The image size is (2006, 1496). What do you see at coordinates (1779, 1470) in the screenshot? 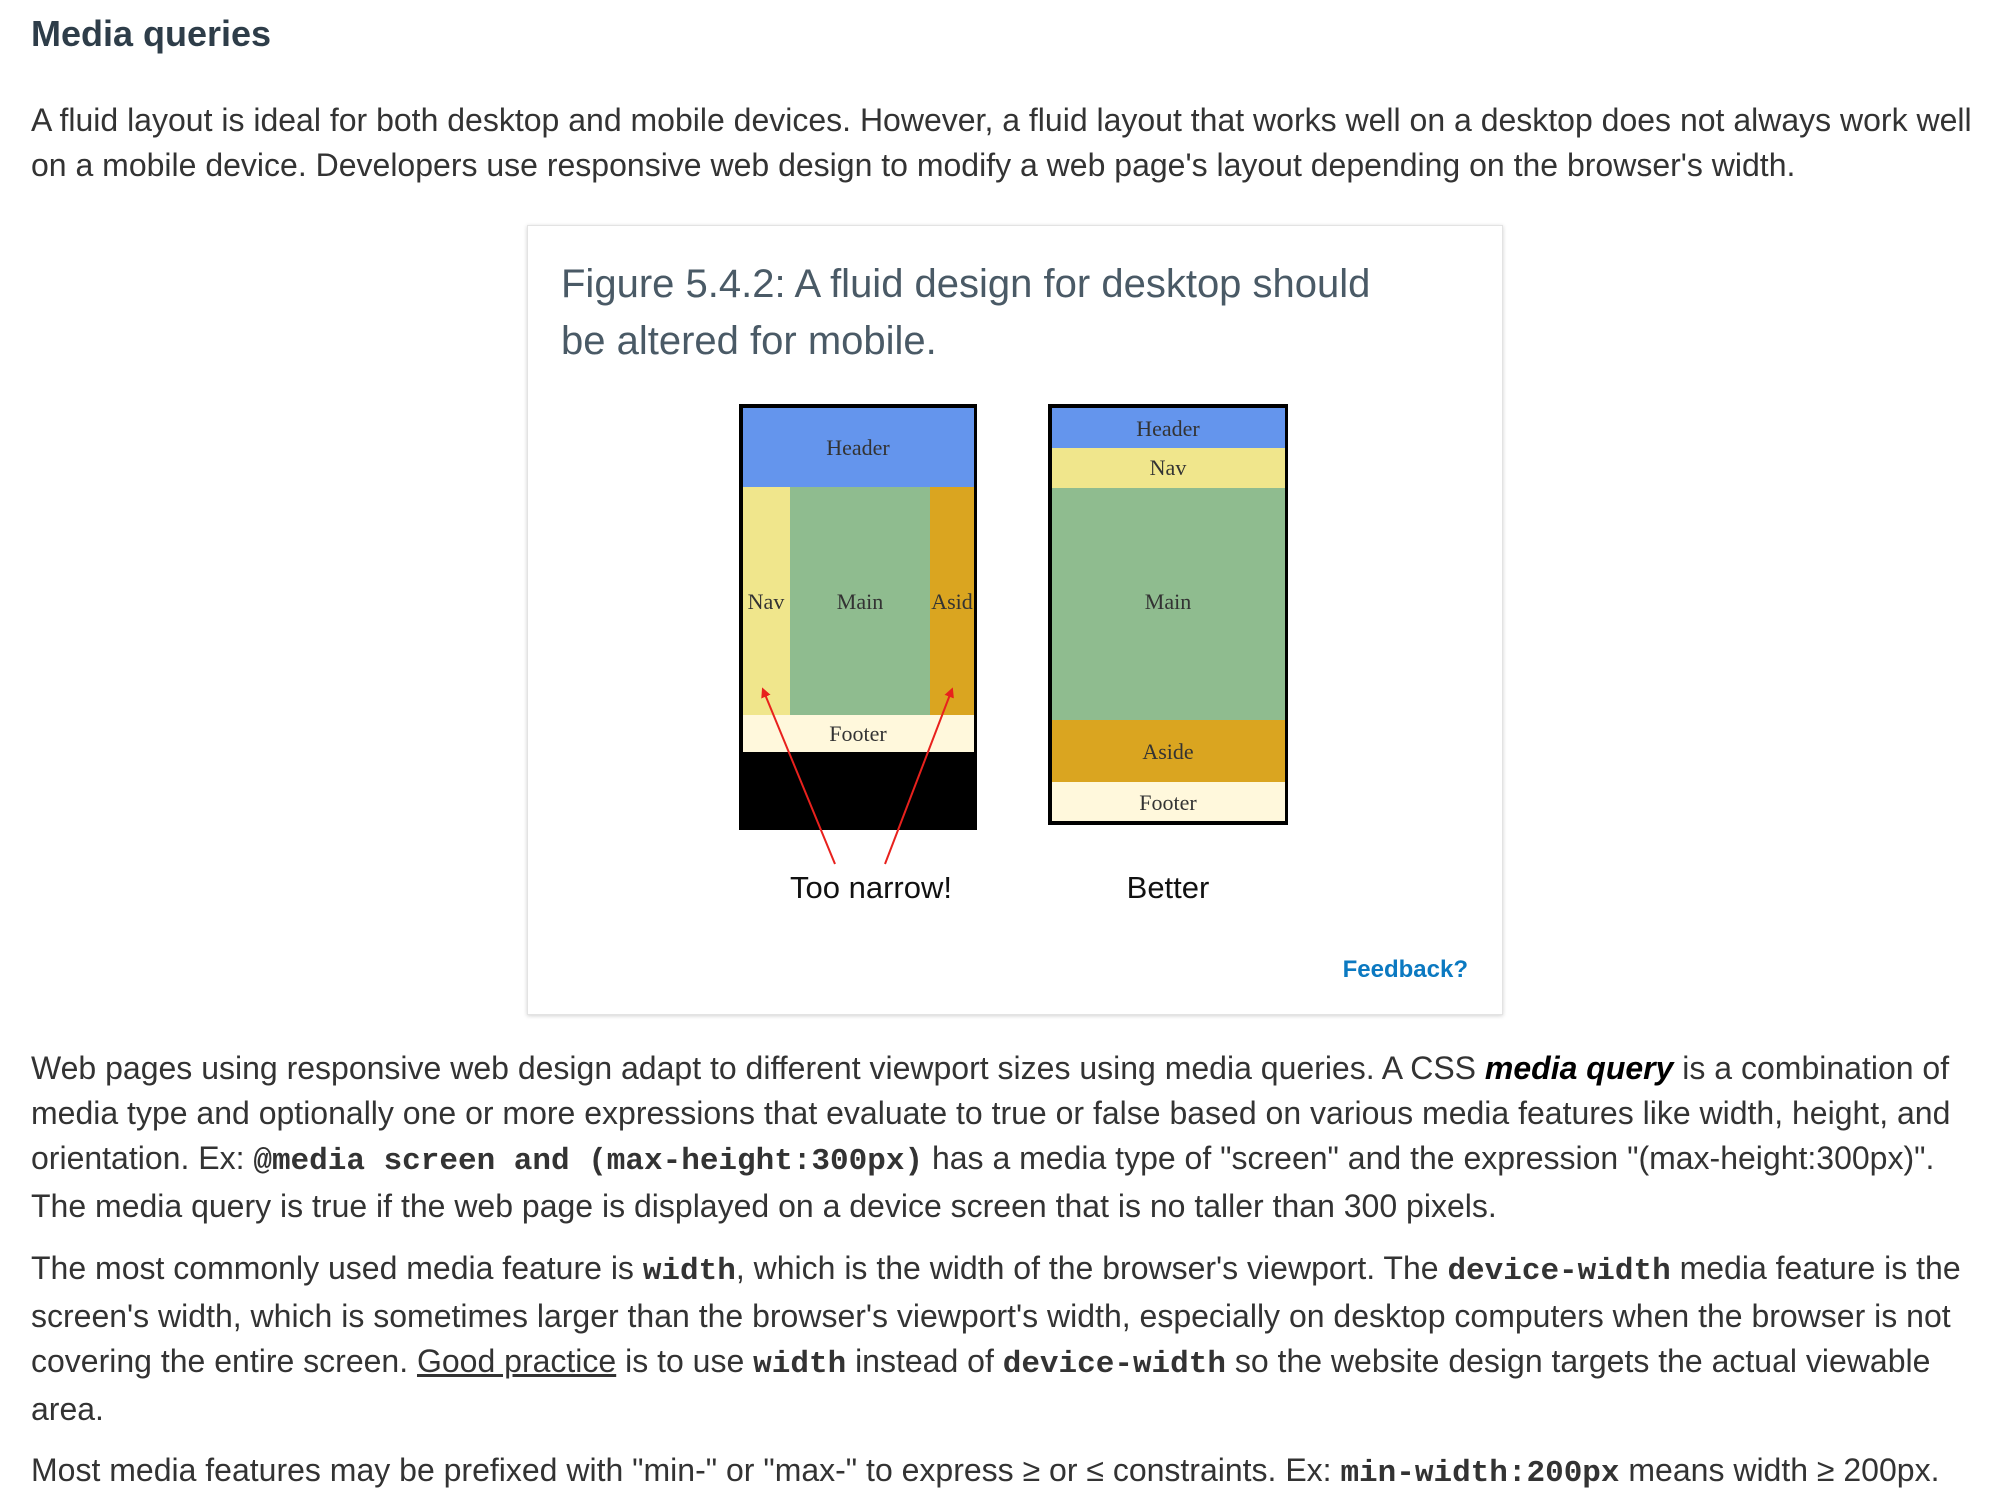
I see `prefix-text-2: means width ≥ 200px.` at bounding box center [1779, 1470].